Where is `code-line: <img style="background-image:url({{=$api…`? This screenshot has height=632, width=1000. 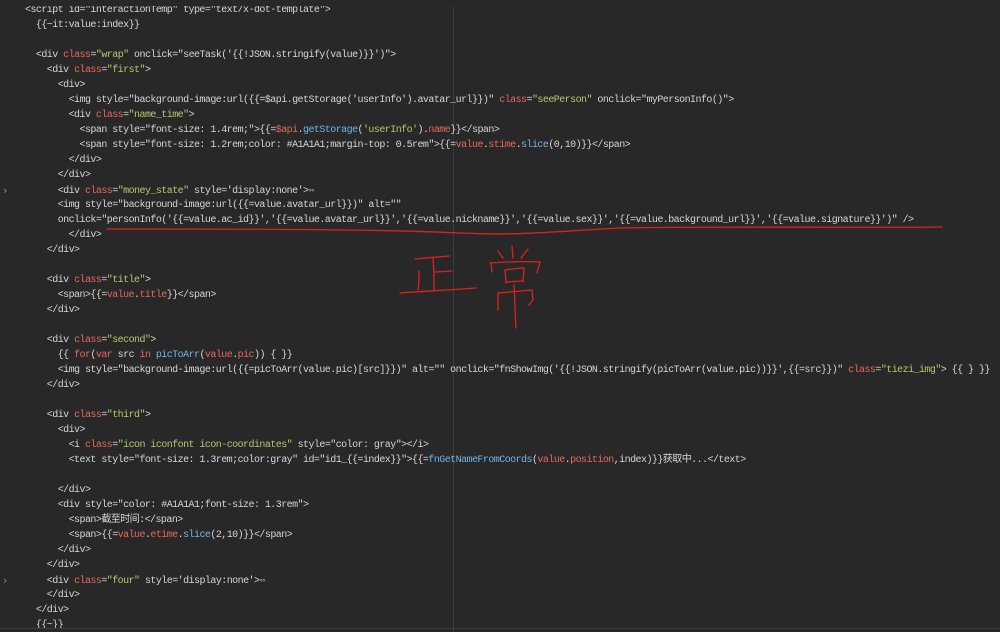 code-line: <img style="background-image:url({{=$api… is located at coordinates (512, 100).